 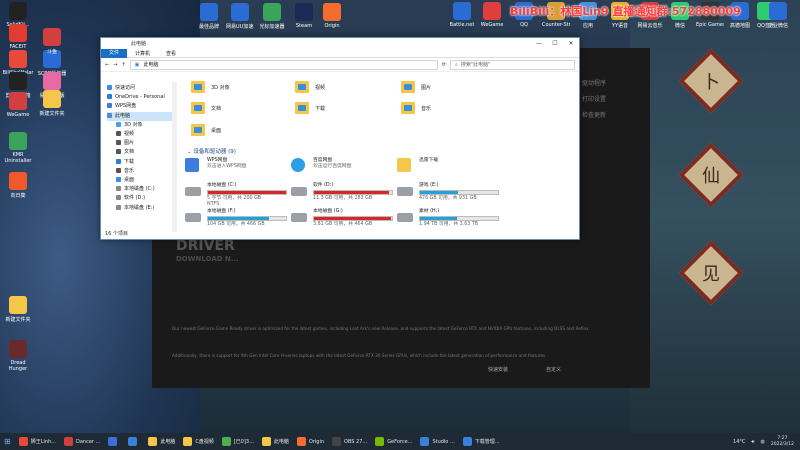 I want to click on desktop-icon: 光标加速器, so click(x=272, y=16).